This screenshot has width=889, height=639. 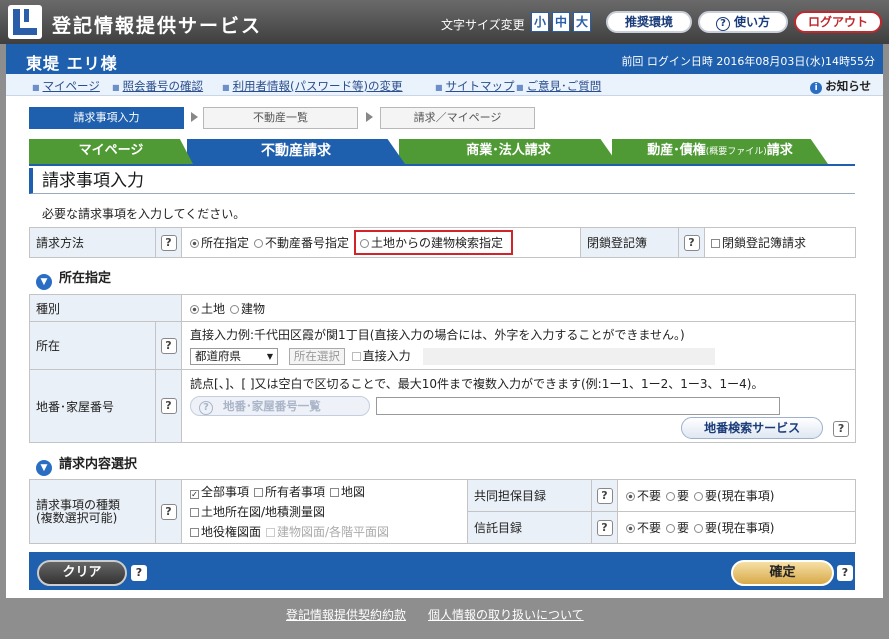 What do you see at coordinates (838, 22) in the screenshot?
I see `logout-button: ログアウト` at bounding box center [838, 22].